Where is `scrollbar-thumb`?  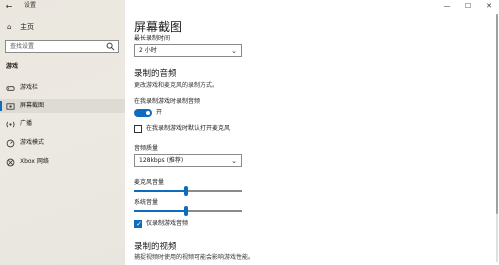 scrollbar-thumb is located at coordinates (497, 114).